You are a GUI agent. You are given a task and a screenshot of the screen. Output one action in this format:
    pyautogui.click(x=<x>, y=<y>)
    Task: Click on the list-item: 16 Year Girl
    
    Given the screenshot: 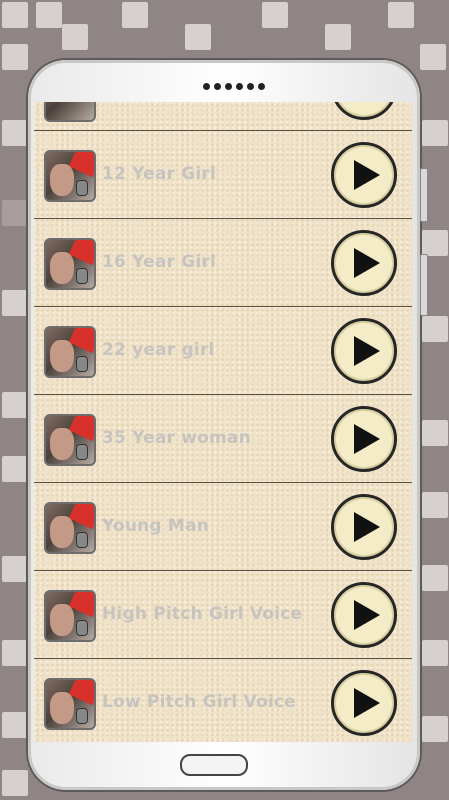 What is the action you would take?
    pyautogui.click(x=223, y=262)
    